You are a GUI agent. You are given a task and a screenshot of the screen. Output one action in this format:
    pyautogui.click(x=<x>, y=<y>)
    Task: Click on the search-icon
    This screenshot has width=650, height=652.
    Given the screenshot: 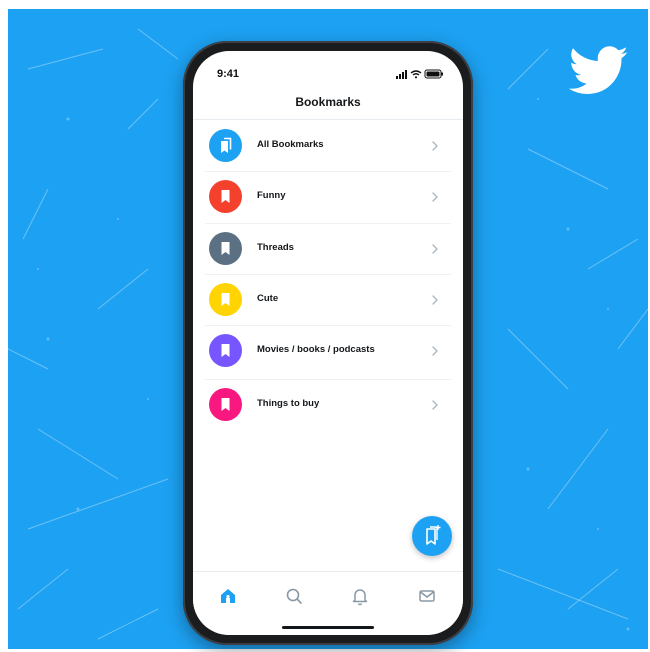 What is the action you would take?
    pyautogui.click(x=294, y=596)
    